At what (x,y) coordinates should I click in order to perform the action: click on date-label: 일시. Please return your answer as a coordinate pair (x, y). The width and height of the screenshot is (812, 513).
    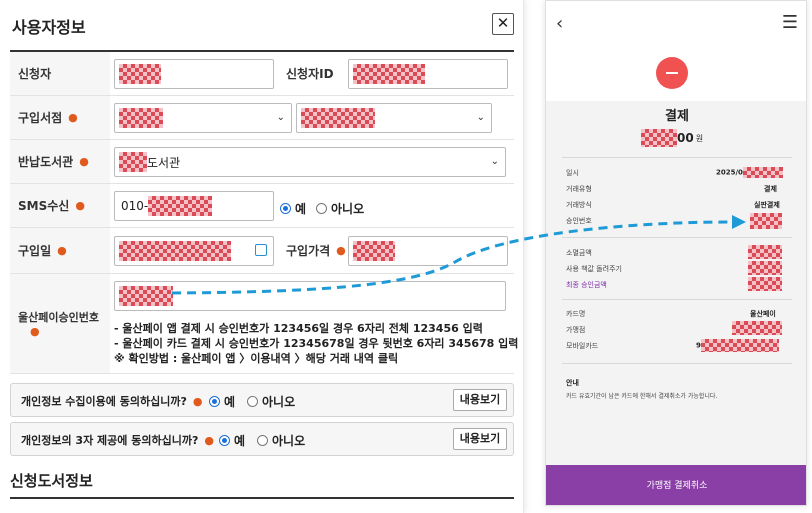
    Looking at the image, I should click on (572, 173).